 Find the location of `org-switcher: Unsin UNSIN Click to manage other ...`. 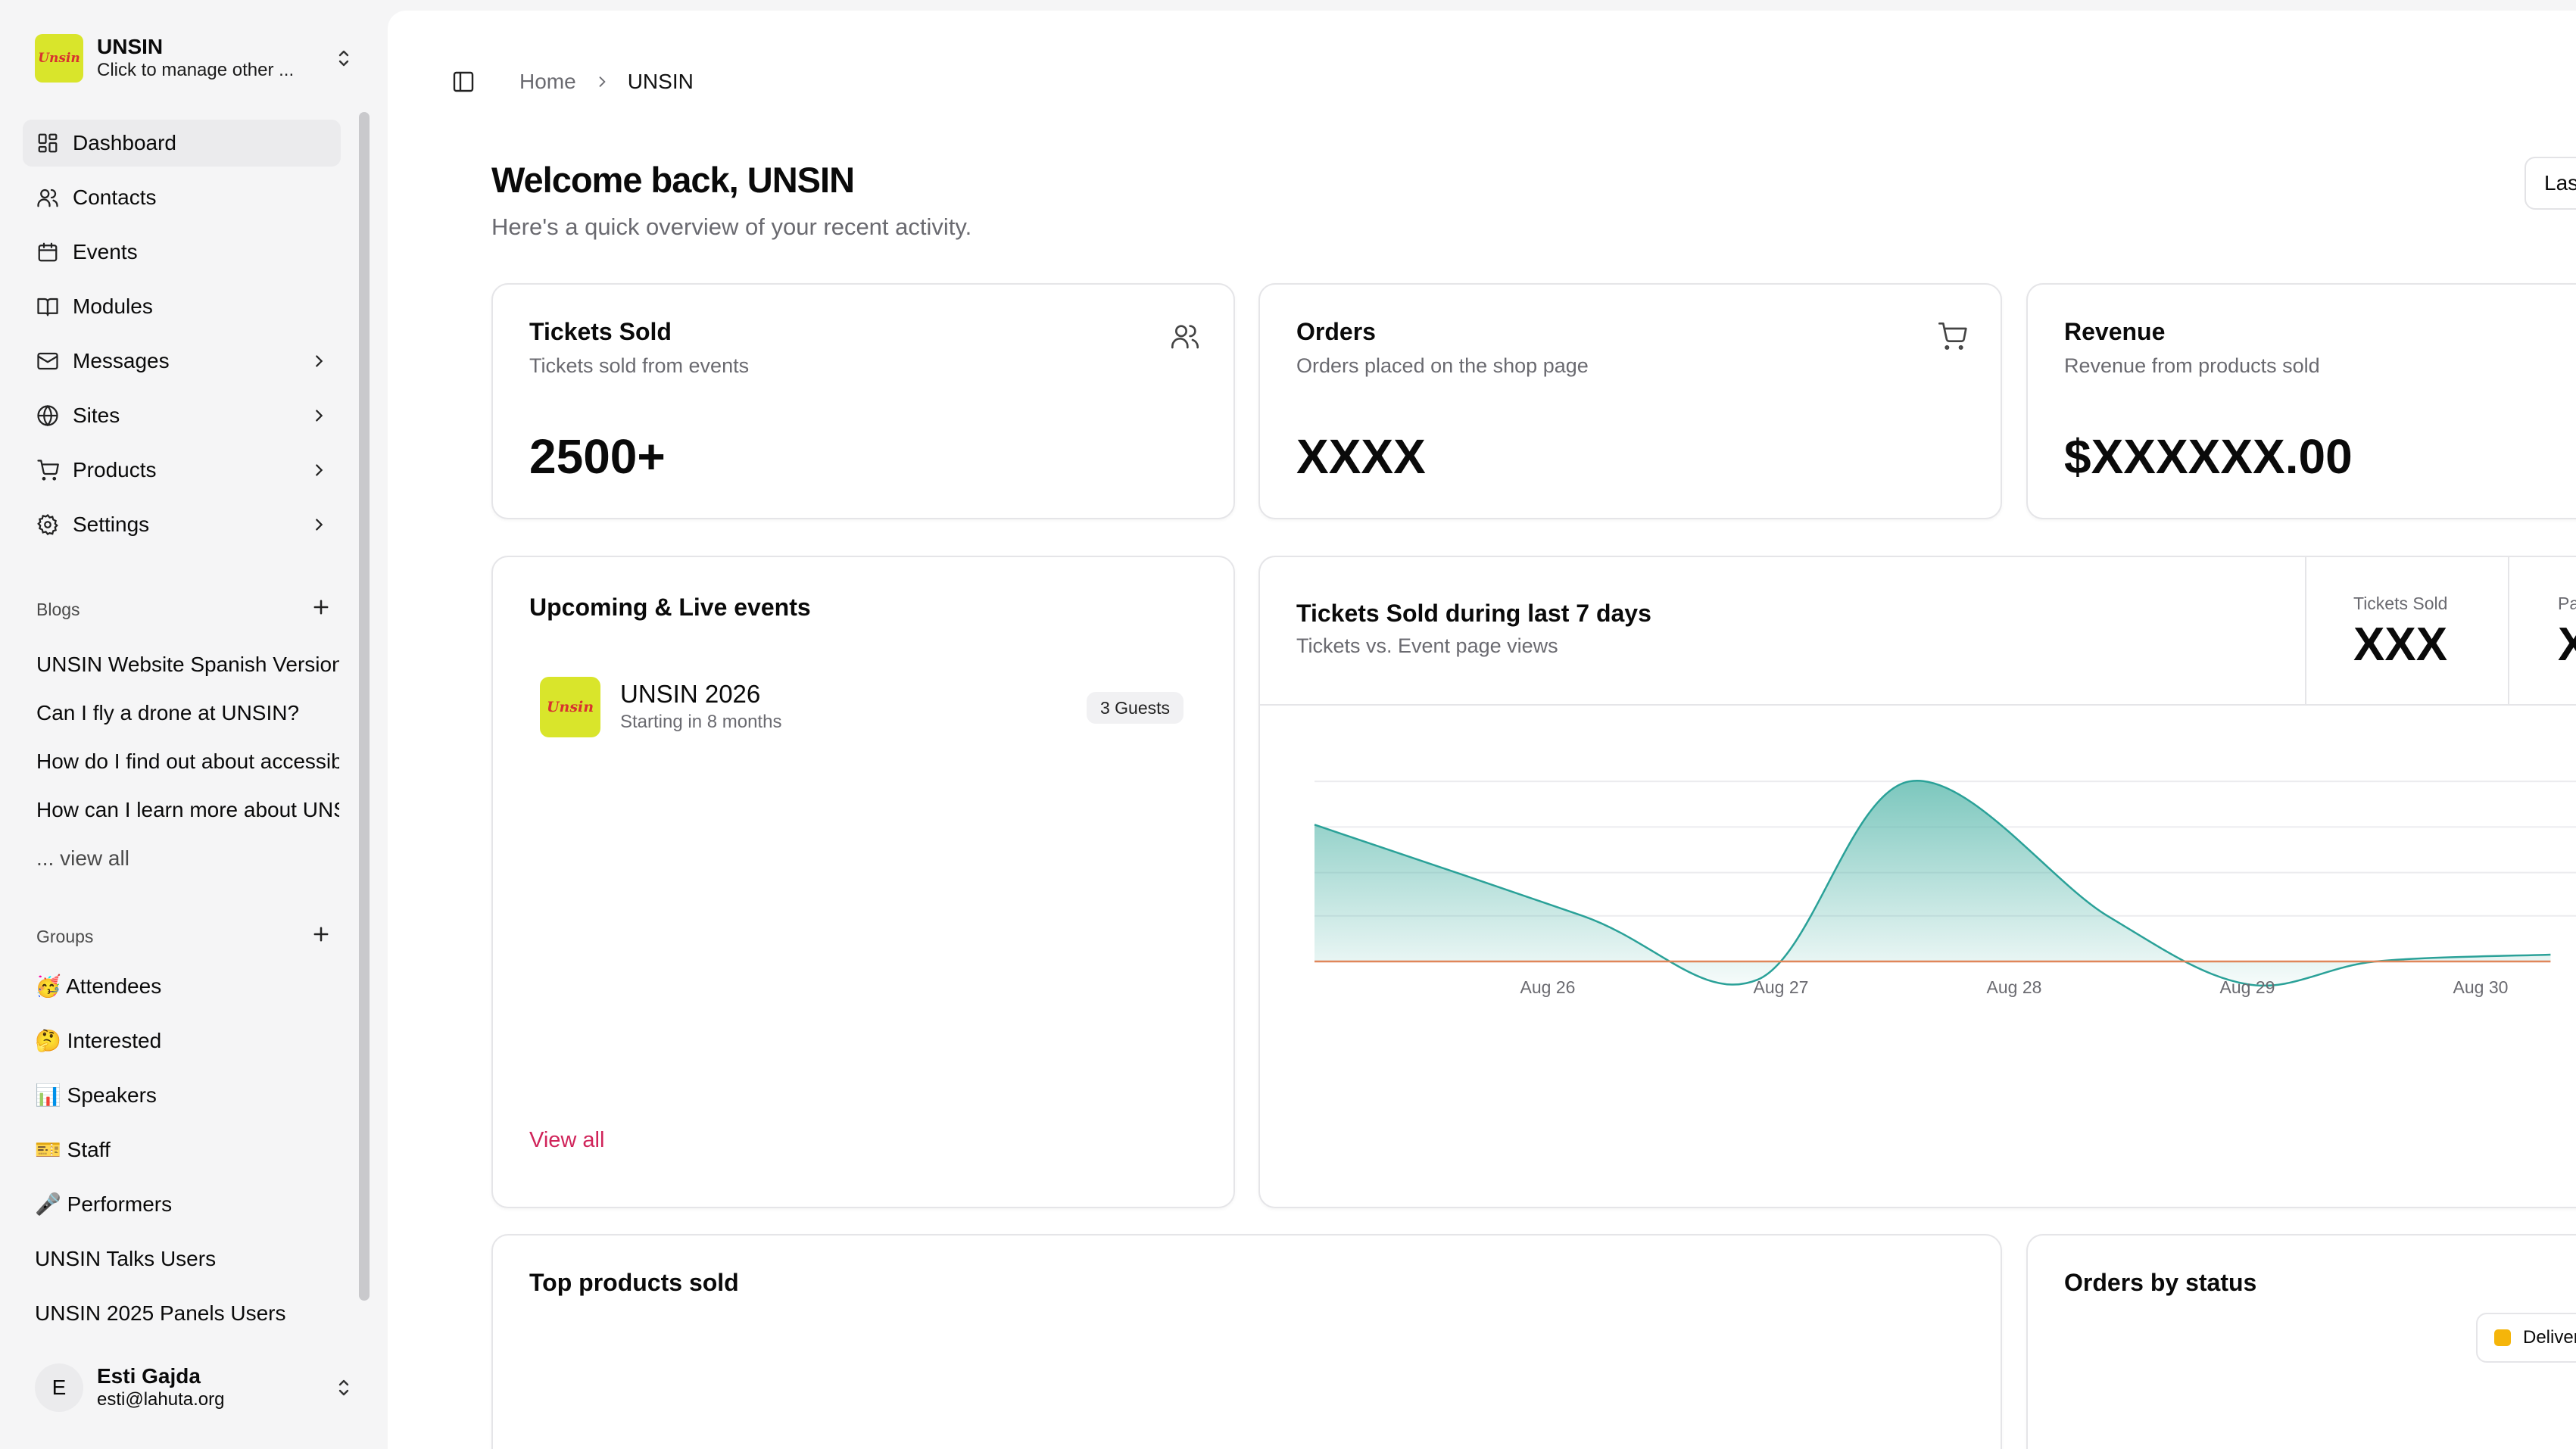

org-switcher: Unsin UNSIN Click to manage other ... is located at coordinates (194, 58).